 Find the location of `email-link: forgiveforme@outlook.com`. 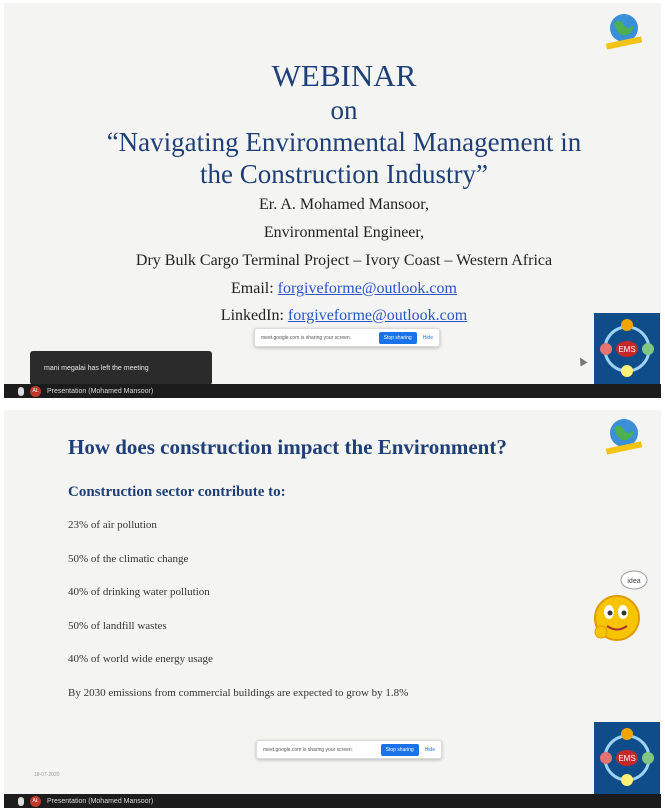

email-link: forgiveforme@outlook.com is located at coordinates (367, 288).